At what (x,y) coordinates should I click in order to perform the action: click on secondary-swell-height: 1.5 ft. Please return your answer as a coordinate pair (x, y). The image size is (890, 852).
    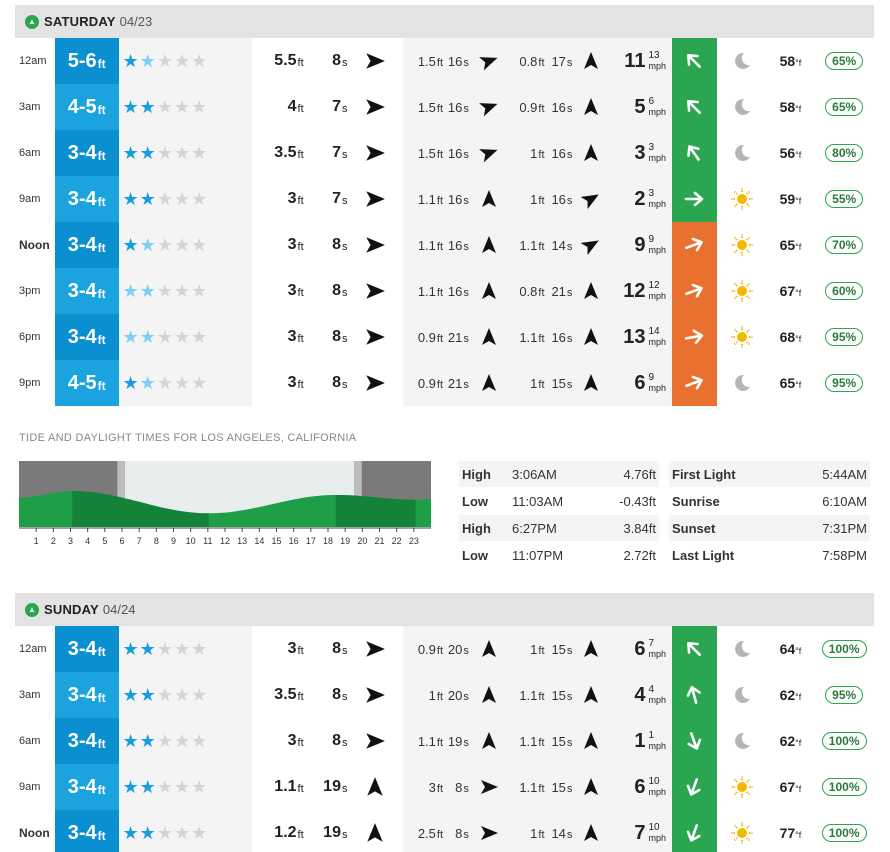
    Looking at the image, I should click on (423, 61).